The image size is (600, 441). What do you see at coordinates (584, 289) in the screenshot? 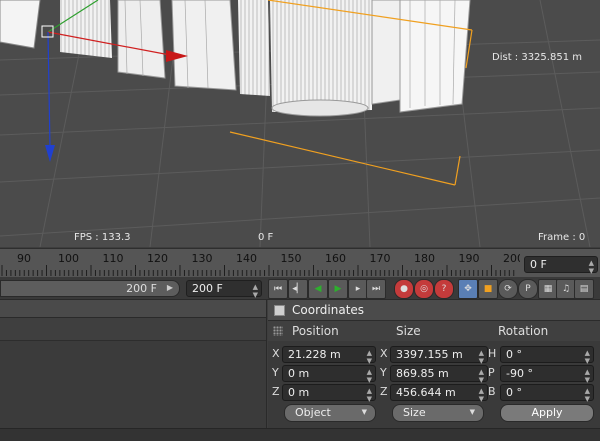
I see `scheme-icon: ▤` at bounding box center [584, 289].